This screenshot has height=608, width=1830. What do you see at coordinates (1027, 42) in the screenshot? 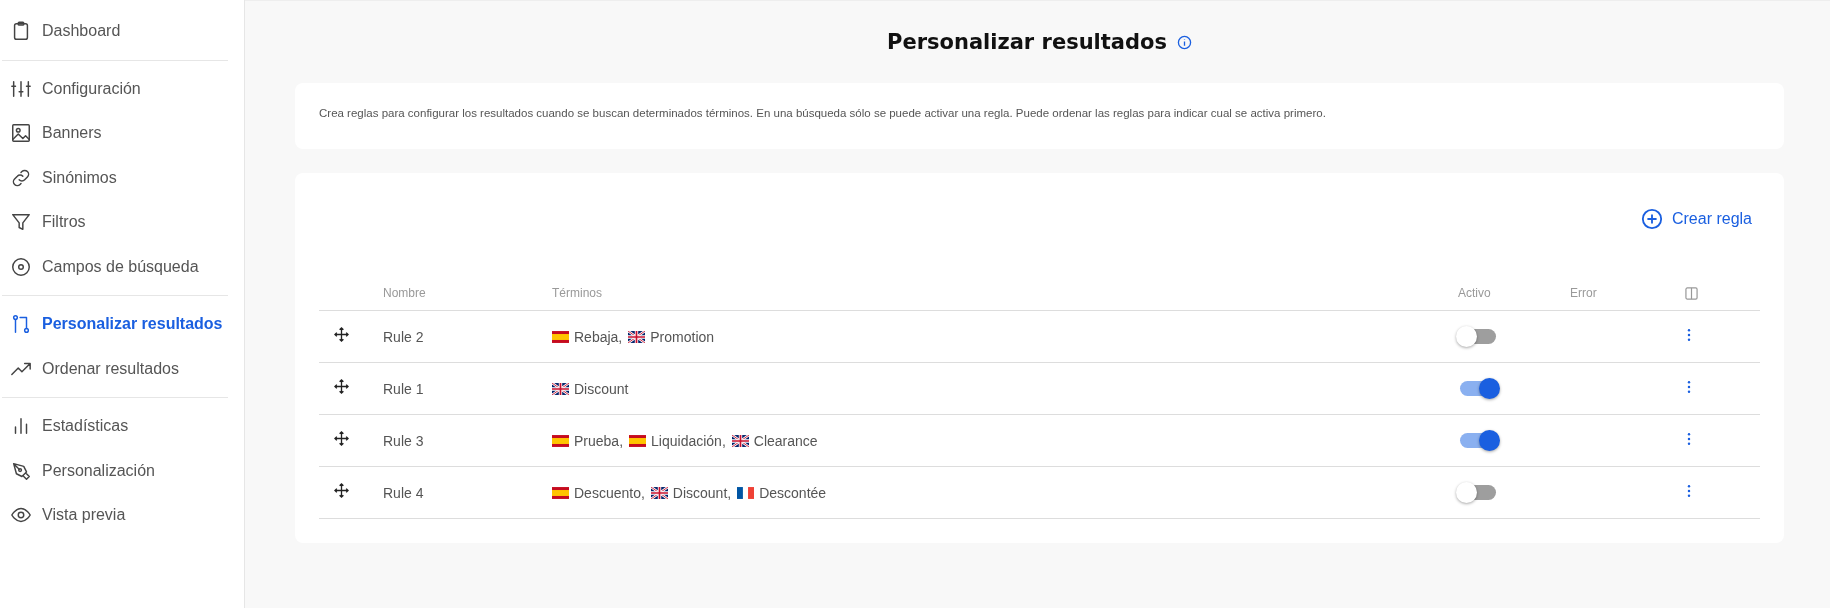
I see `page-title: Personalizar resultados` at bounding box center [1027, 42].